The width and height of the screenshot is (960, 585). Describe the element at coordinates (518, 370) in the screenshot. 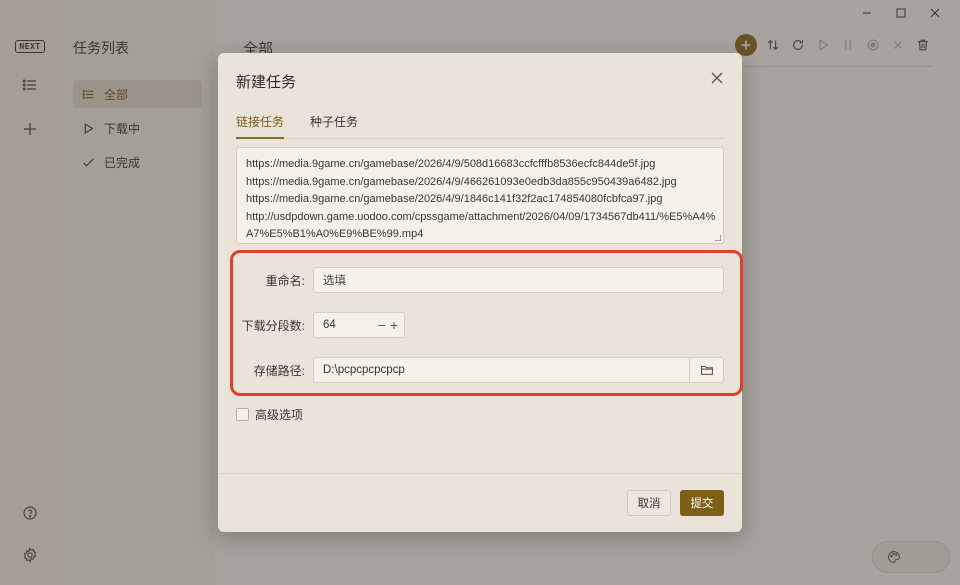

I see `path-input: D:\pcpcpcpcpcp` at that location.